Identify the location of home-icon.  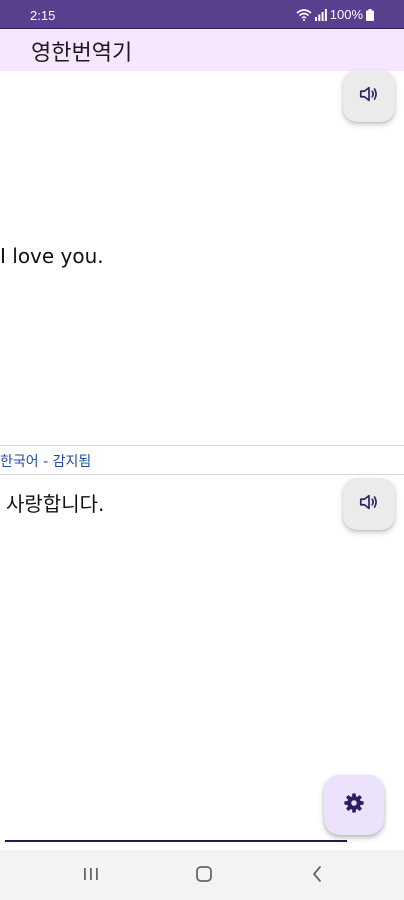
(204, 876).